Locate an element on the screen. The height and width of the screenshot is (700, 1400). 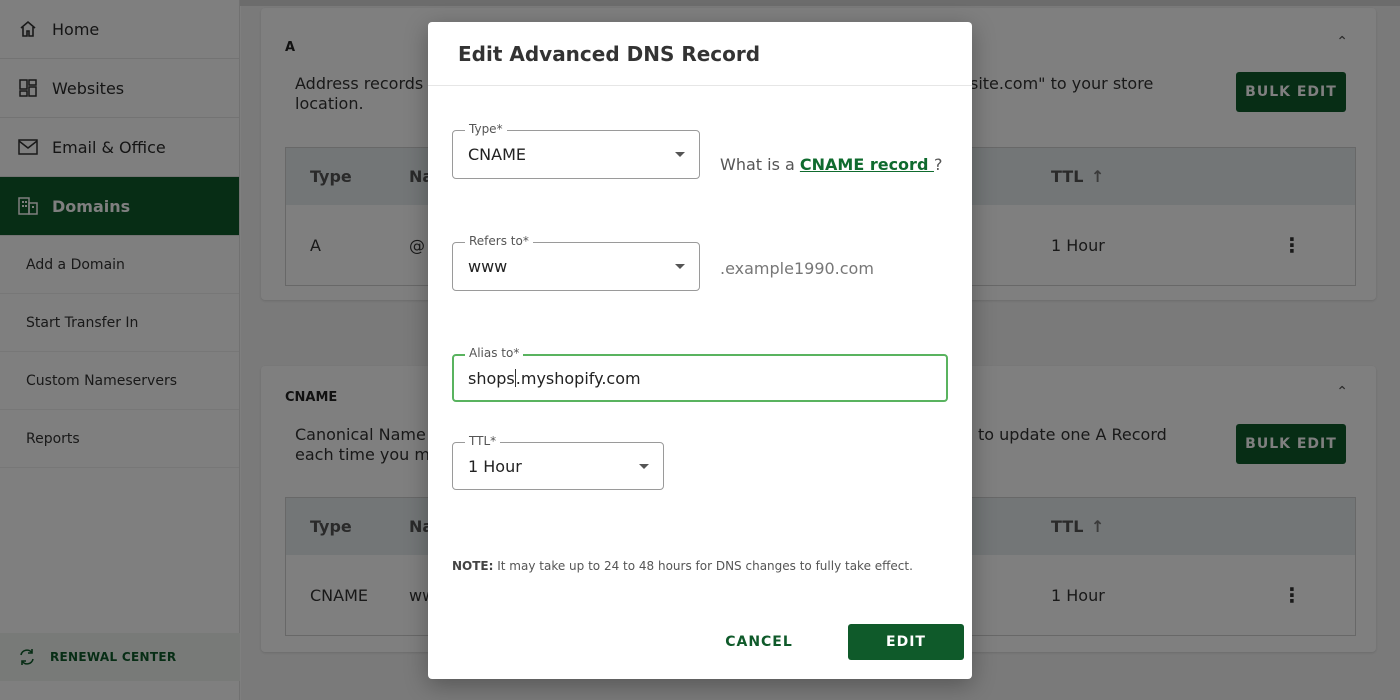
cname-help-text: What is a CNAME record ? is located at coordinates (831, 164).